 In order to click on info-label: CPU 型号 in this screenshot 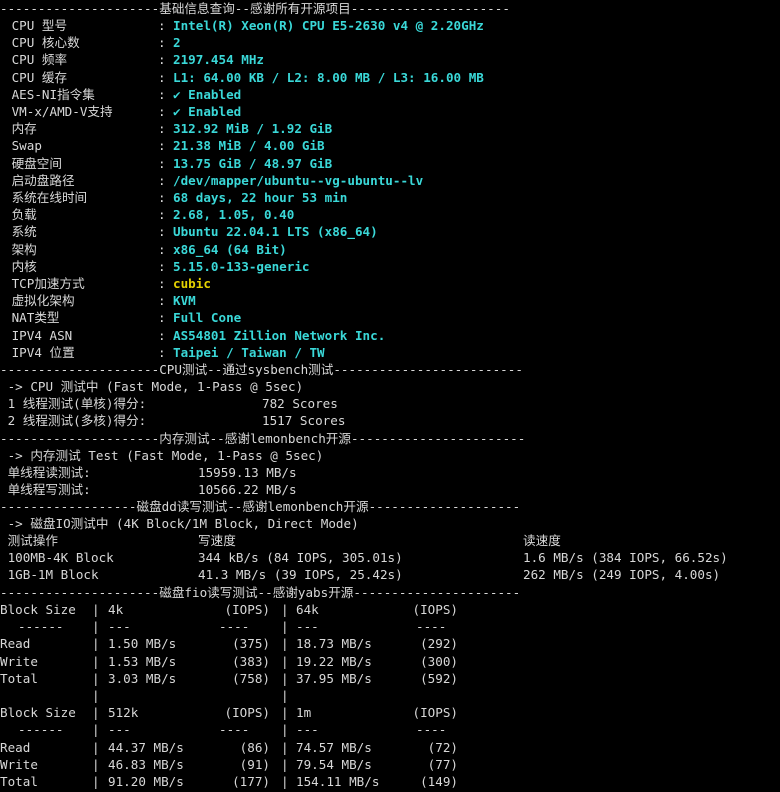, I will do `click(36, 25)`.